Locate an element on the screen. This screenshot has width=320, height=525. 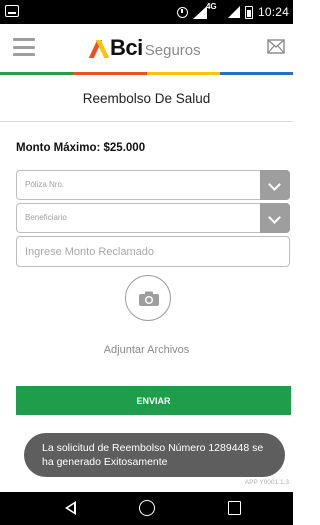
logo-subtext: Seguros is located at coordinates (172, 50).